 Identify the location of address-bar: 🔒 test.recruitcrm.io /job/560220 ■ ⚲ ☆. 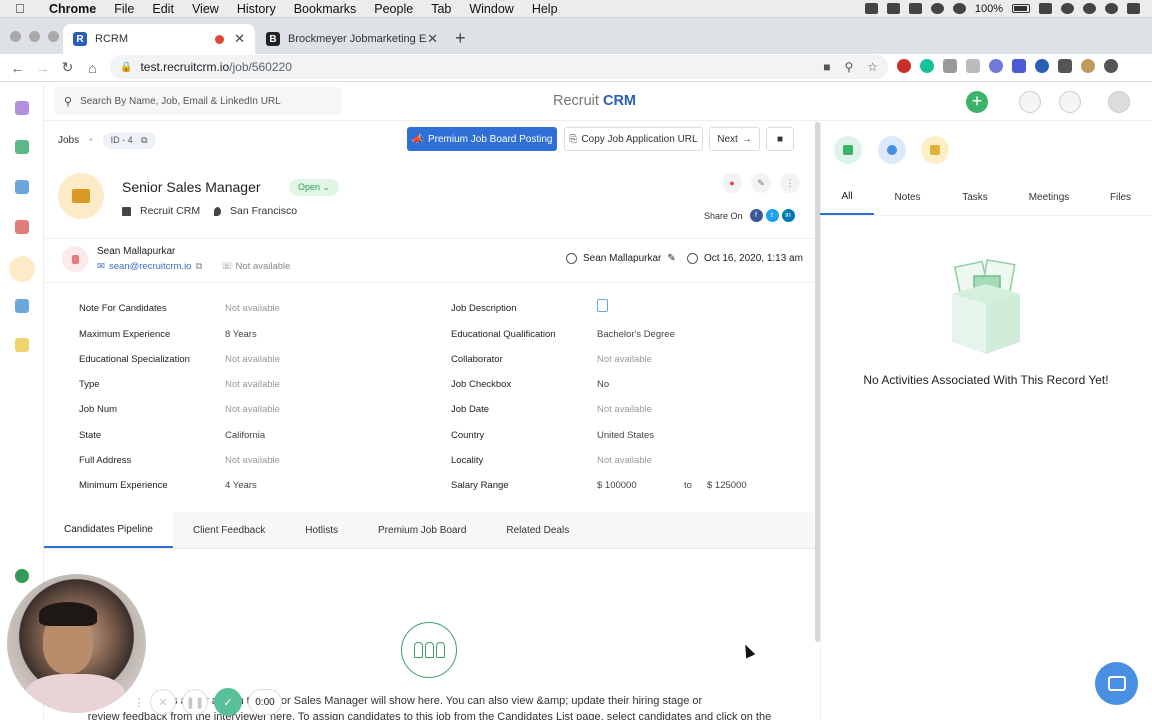
(499, 67).